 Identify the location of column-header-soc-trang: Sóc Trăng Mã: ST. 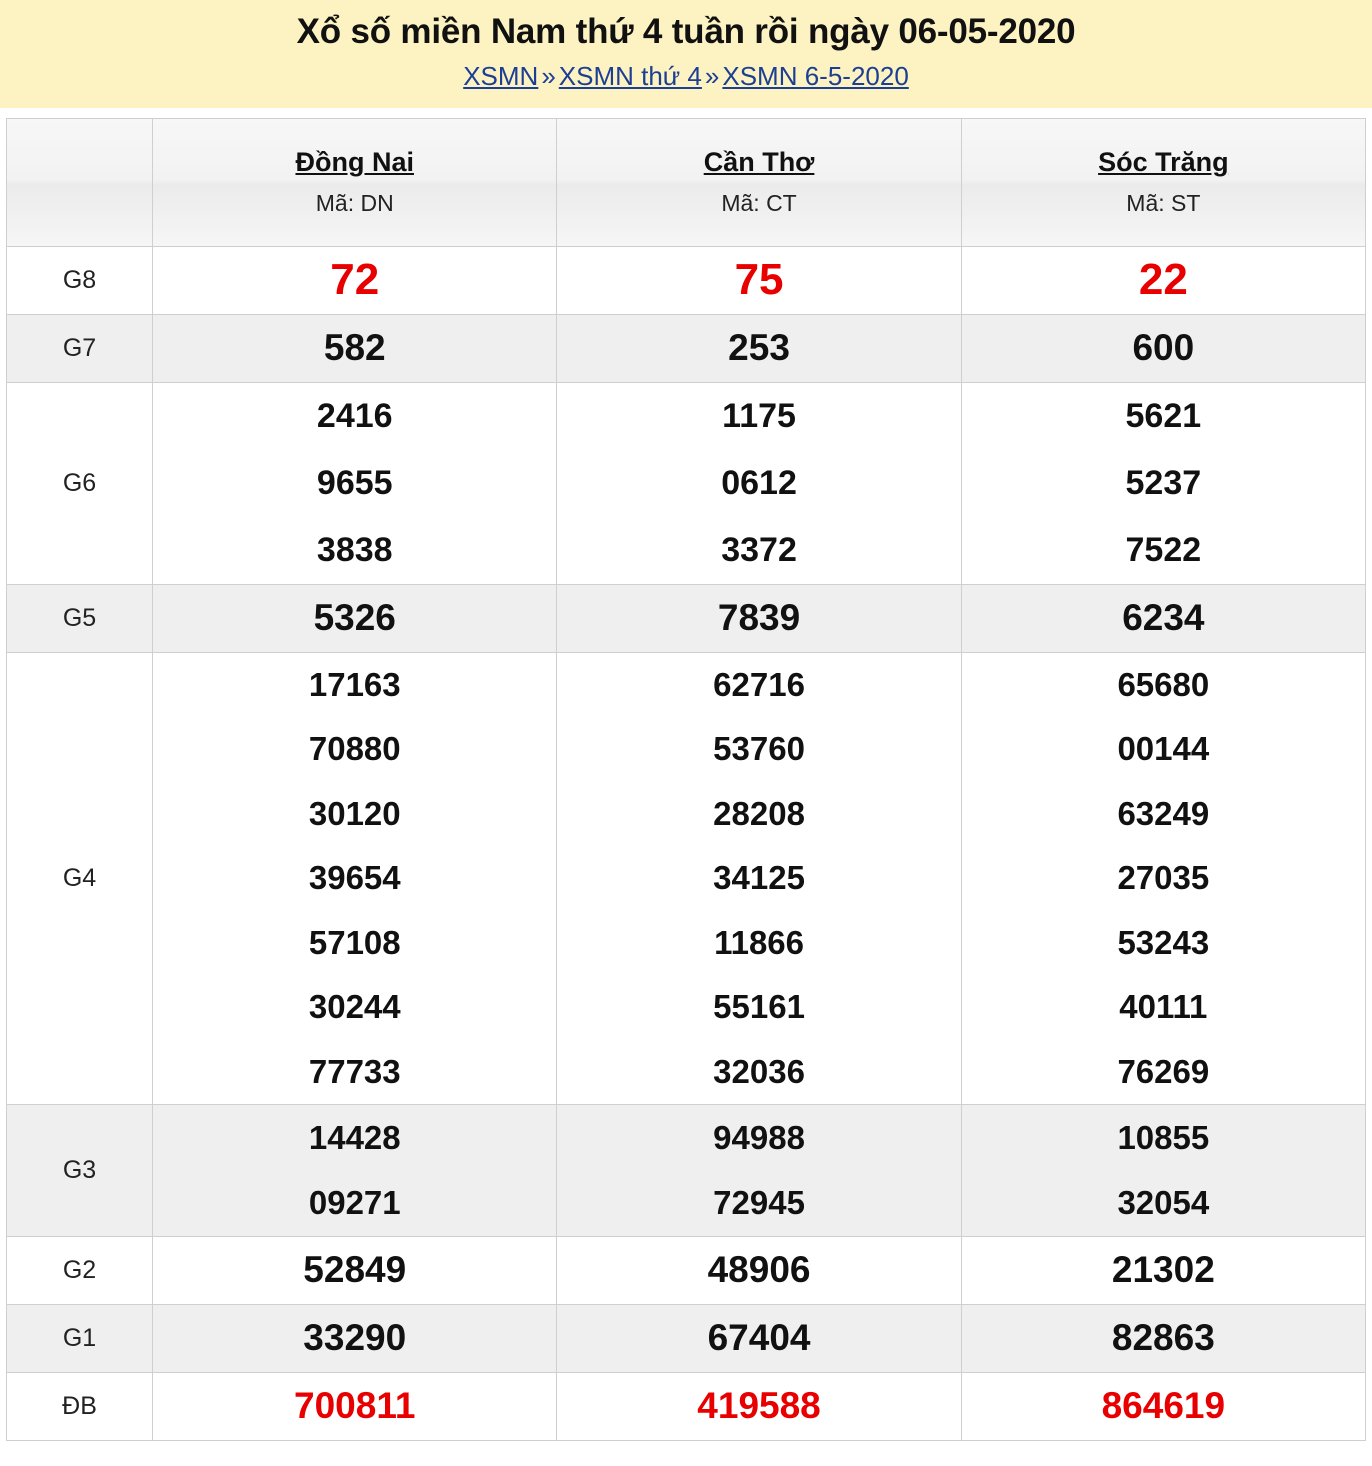
(1163, 182).